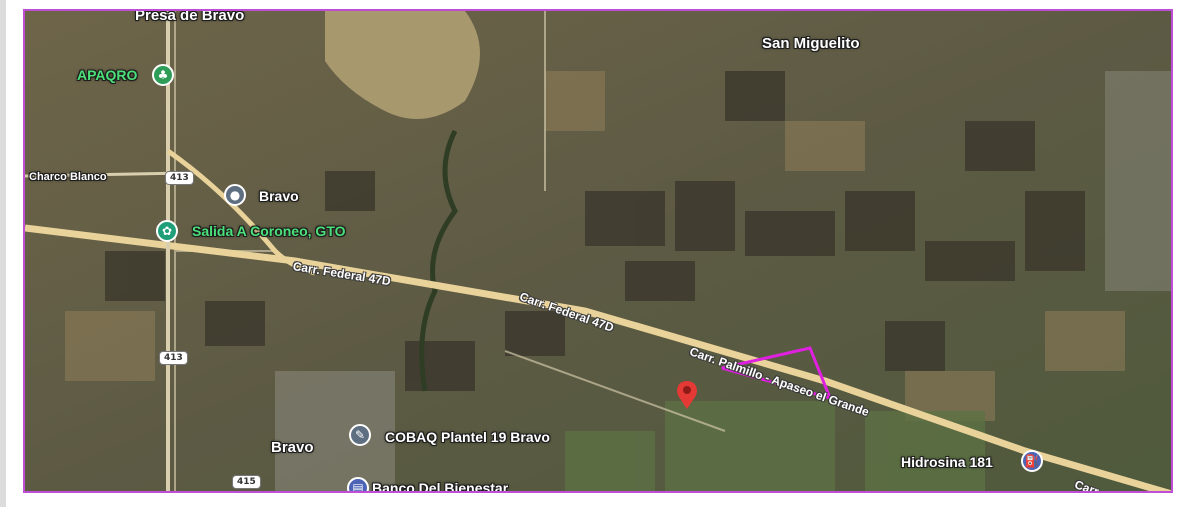  Describe the element at coordinates (1138, 181) in the screenshot. I see `east-town-area` at that location.